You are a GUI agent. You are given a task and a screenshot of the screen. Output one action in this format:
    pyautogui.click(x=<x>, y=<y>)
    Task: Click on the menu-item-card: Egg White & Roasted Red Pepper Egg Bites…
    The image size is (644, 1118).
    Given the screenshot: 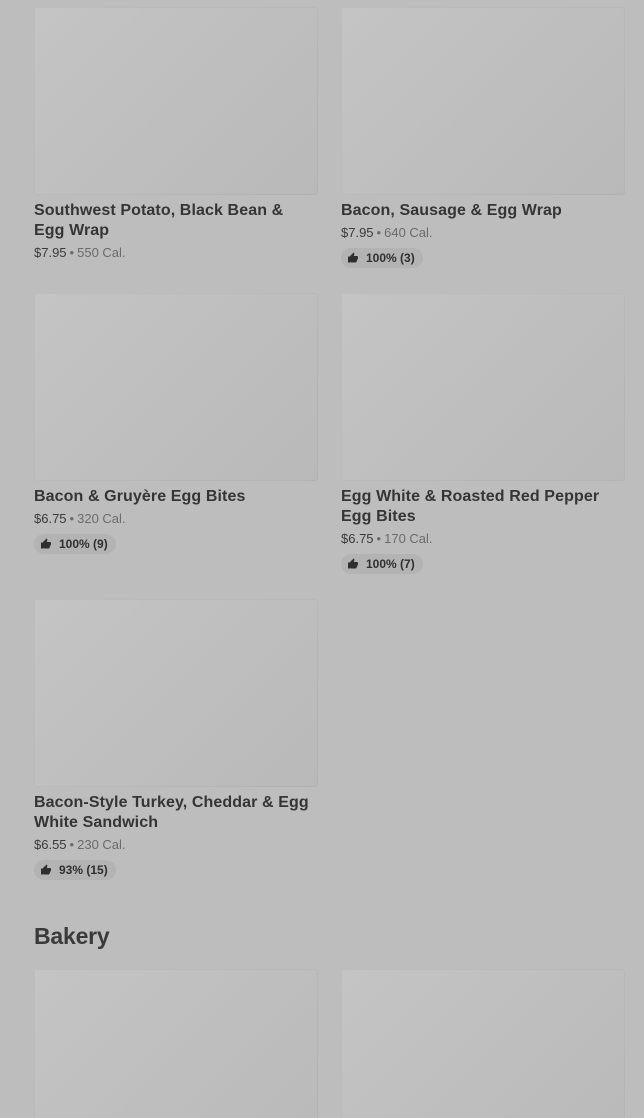 What is the action you would take?
    pyautogui.click(x=483, y=434)
    